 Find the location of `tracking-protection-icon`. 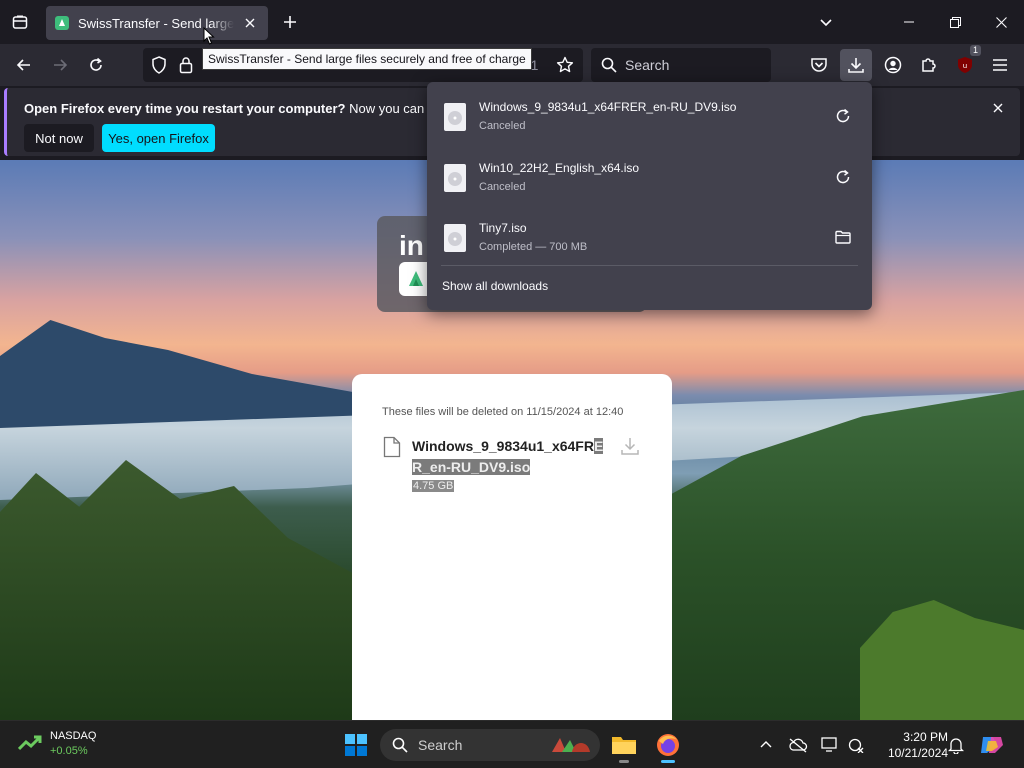

tracking-protection-icon is located at coordinates (159, 67).